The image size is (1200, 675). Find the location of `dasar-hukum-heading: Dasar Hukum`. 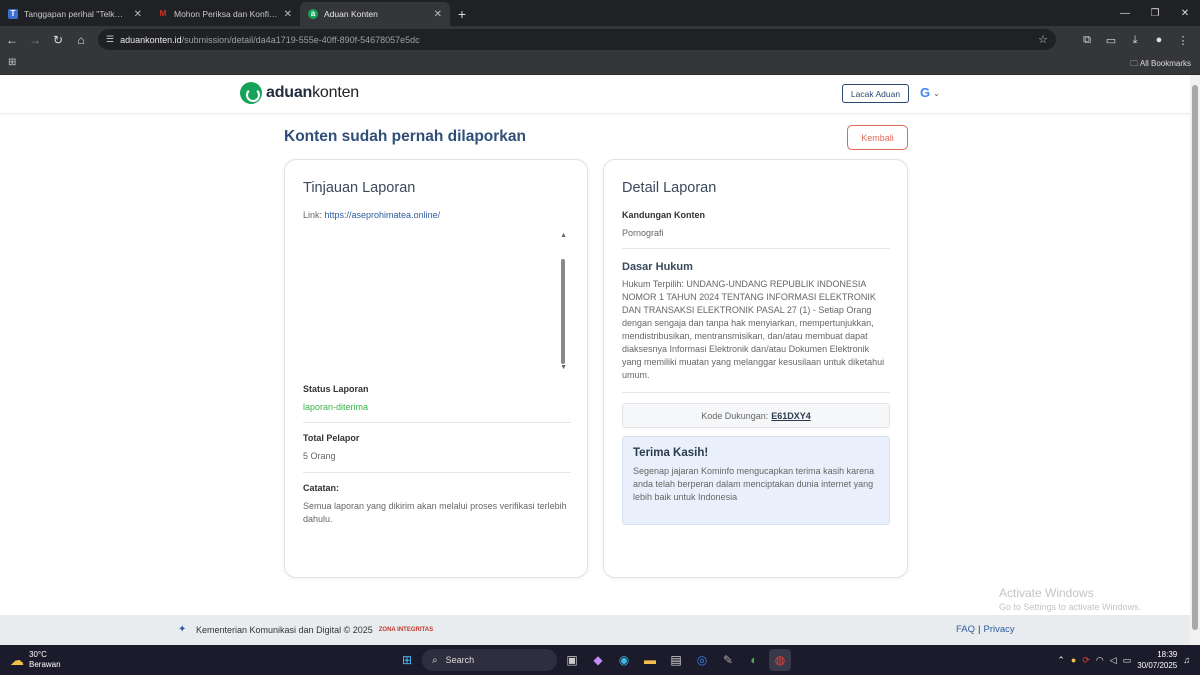

dasar-hukum-heading: Dasar Hukum is located at coordinates (657, 267).